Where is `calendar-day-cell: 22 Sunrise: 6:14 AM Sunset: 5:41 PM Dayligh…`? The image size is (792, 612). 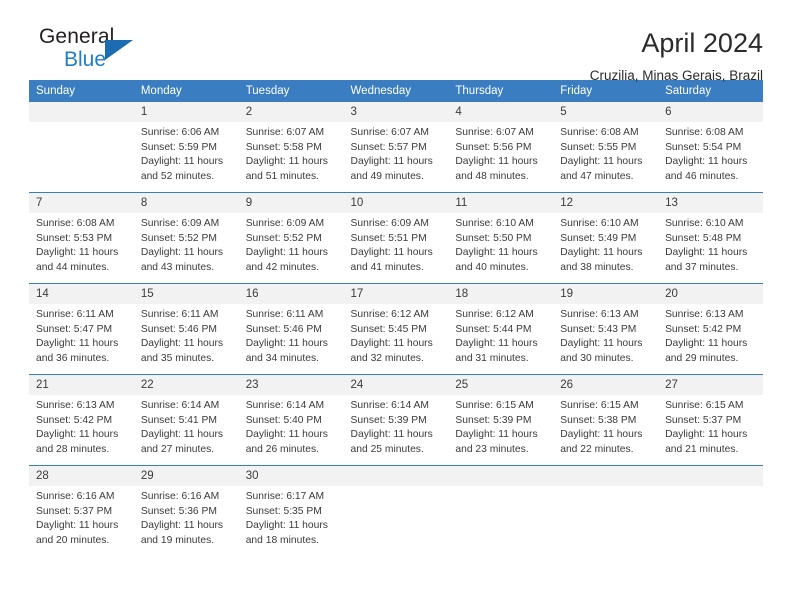 calendar-day-cell: 22 Sunrise: 6:14 AM Sunset: 5:41 PM Dayligh… is located at coordinates (186, 420).